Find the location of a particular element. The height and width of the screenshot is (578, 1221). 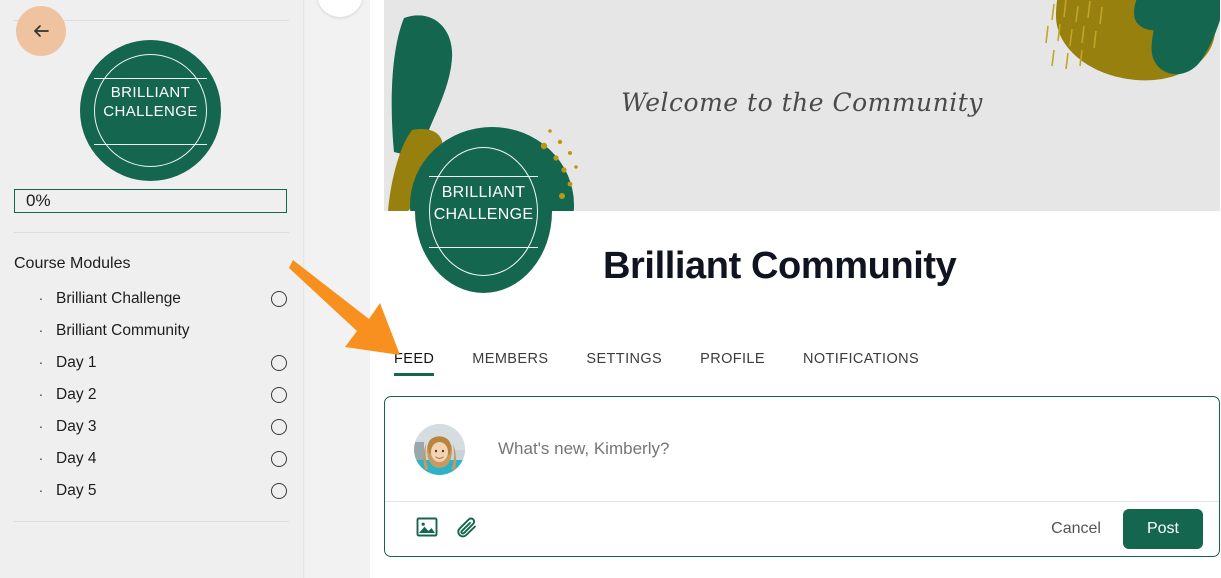

module-label: Brilliant Challenge is located at coordinates (118, 298).